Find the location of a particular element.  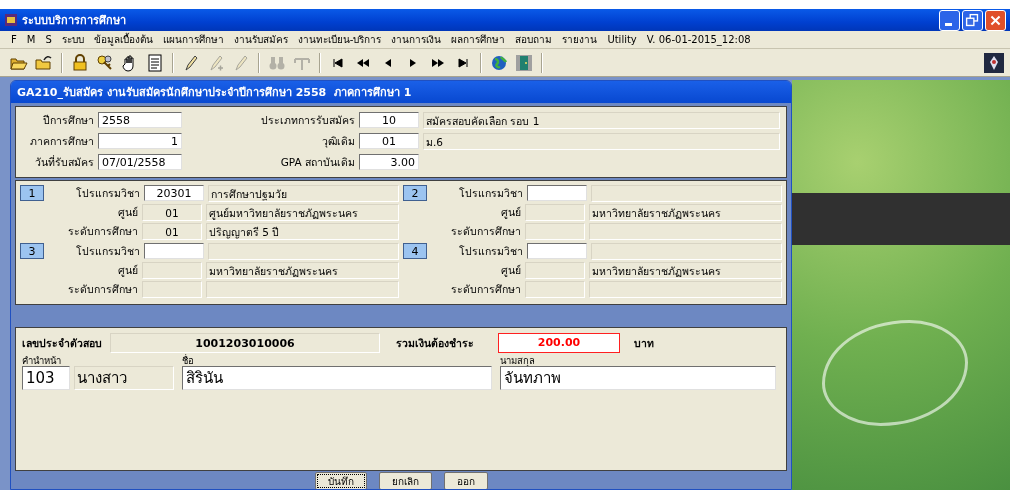

emblem-icon is located at coordinates (994, 62).